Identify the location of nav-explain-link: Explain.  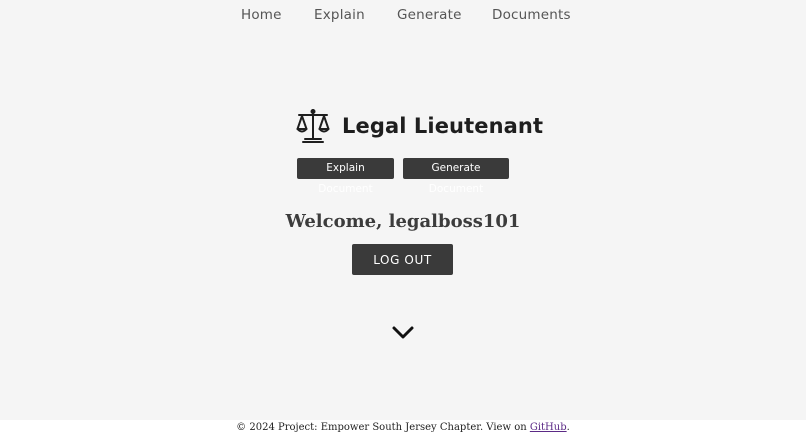
(339, 15).